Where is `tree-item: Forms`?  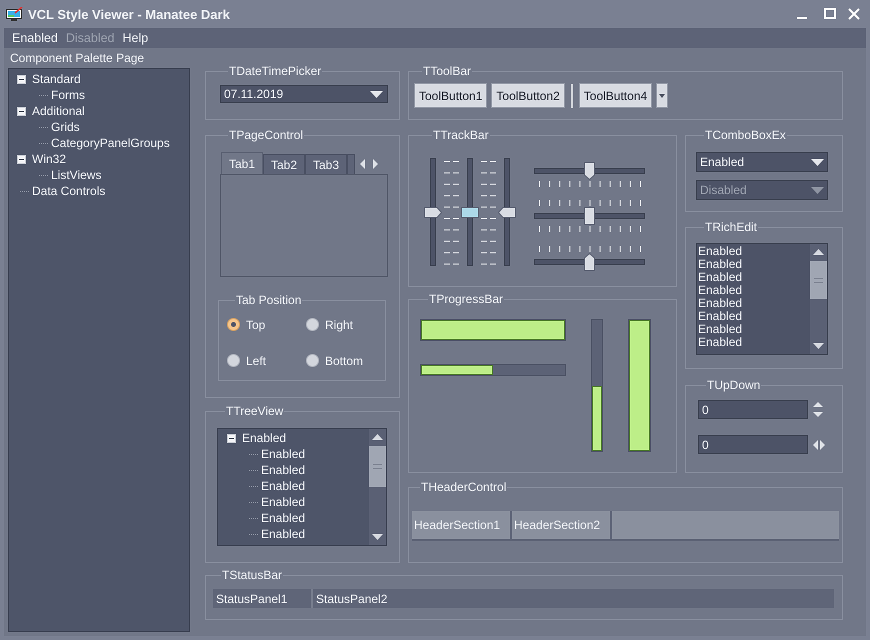
tree-item: Forms is located at coordinates (68, 95).